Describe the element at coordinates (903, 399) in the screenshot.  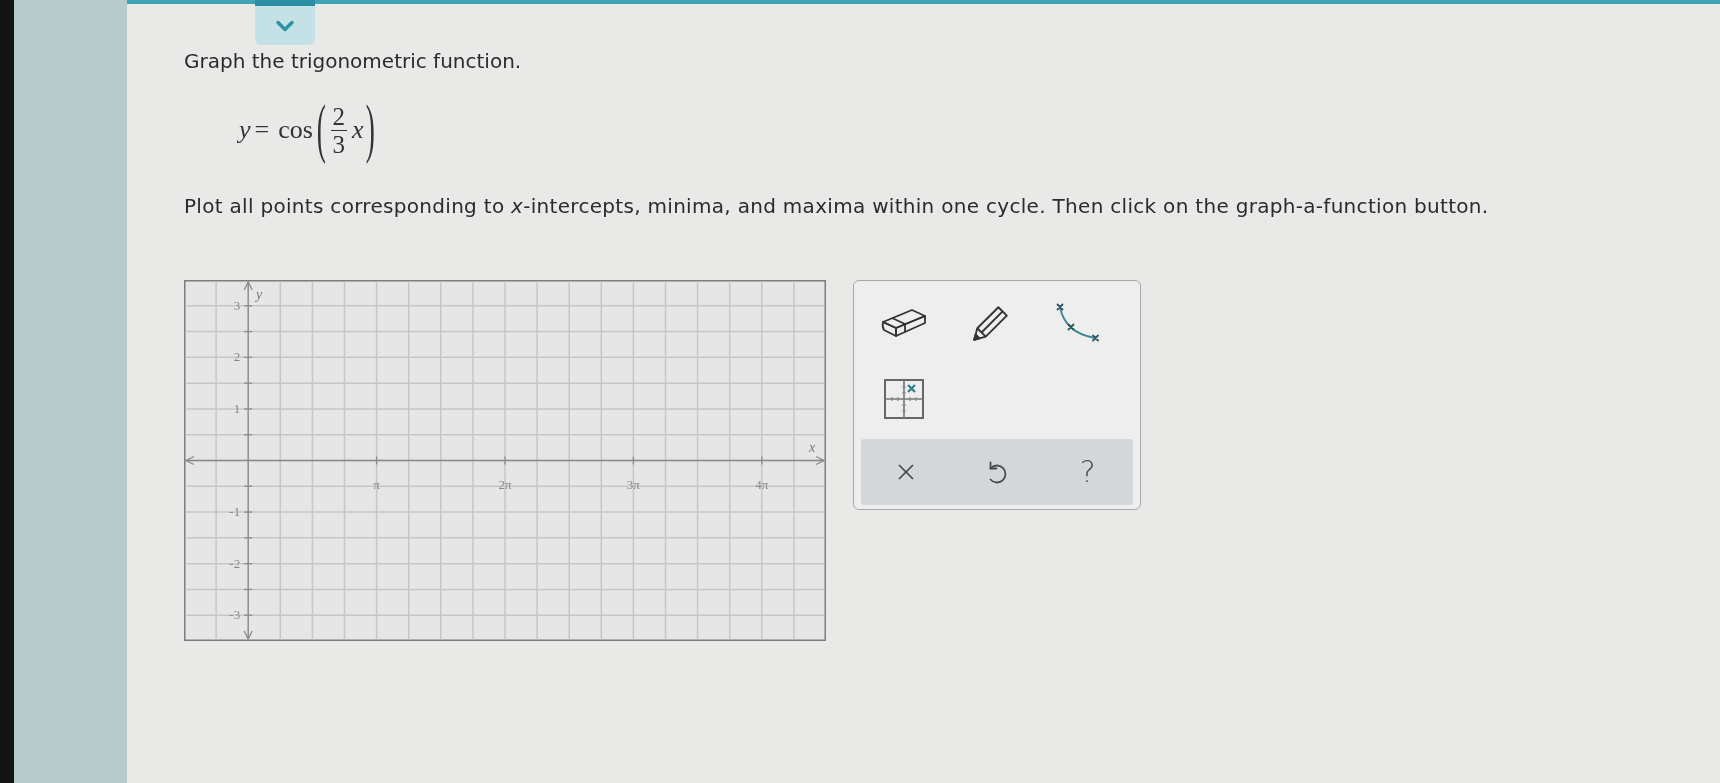
I see `point-grid-icon` at that location.